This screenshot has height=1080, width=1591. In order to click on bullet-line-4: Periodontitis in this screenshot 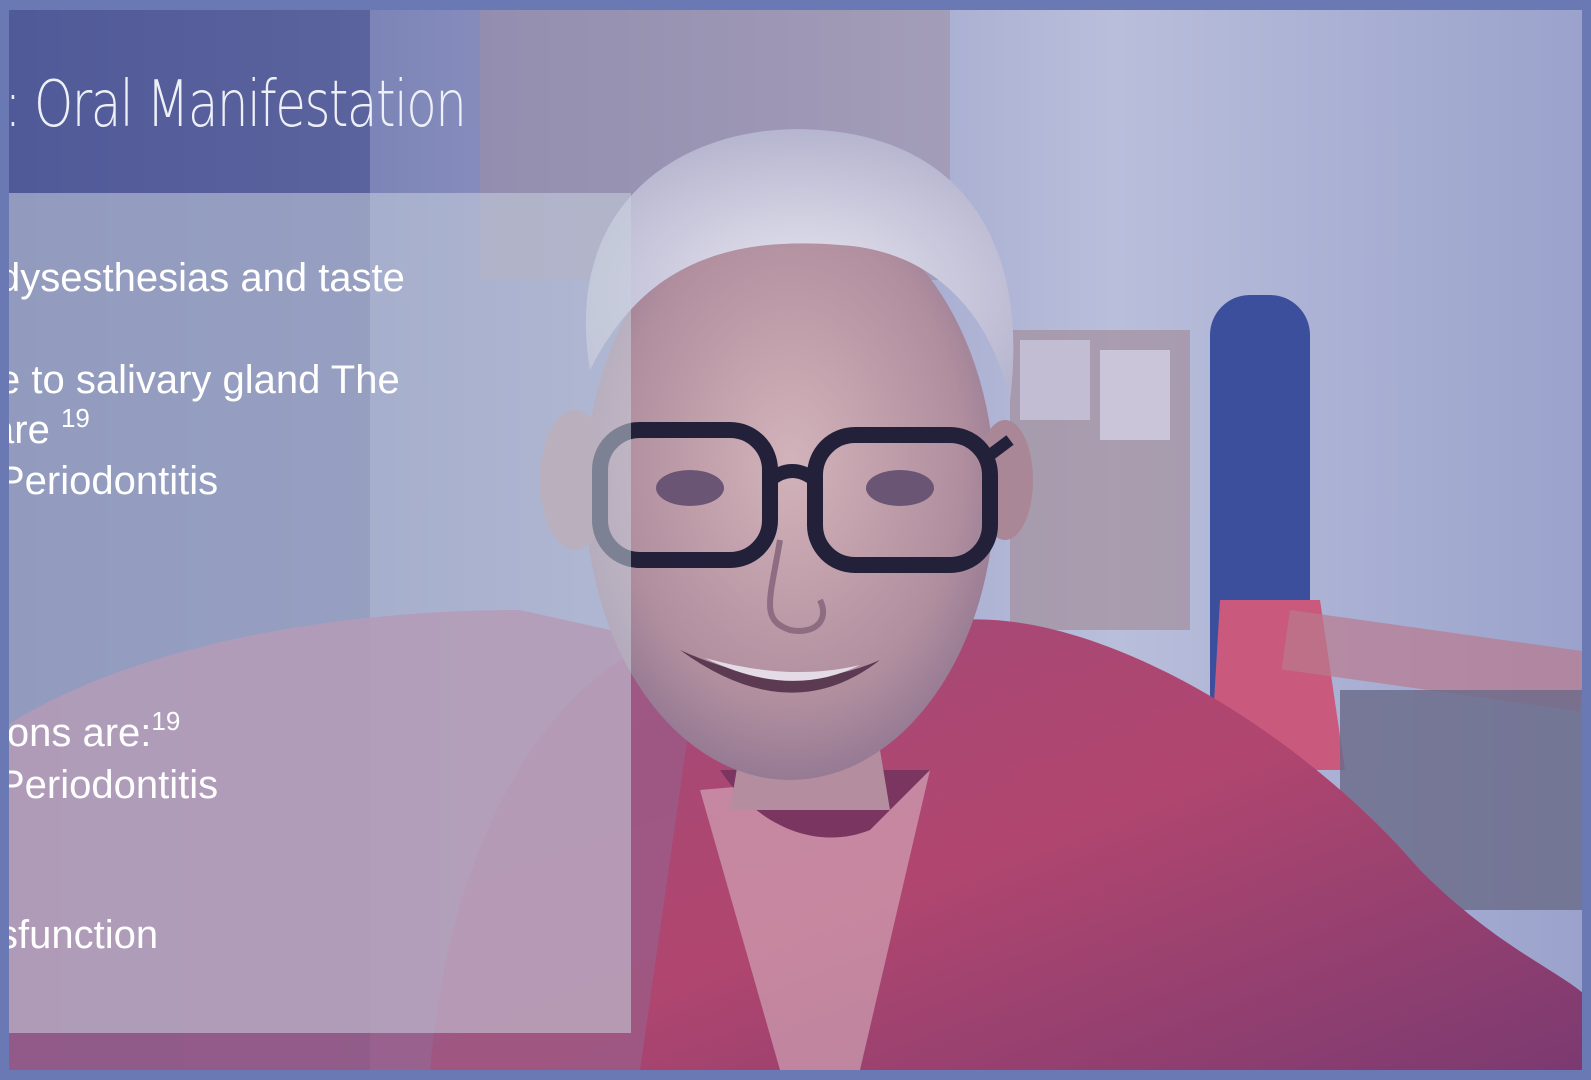, I will do `click(109, 481)`.